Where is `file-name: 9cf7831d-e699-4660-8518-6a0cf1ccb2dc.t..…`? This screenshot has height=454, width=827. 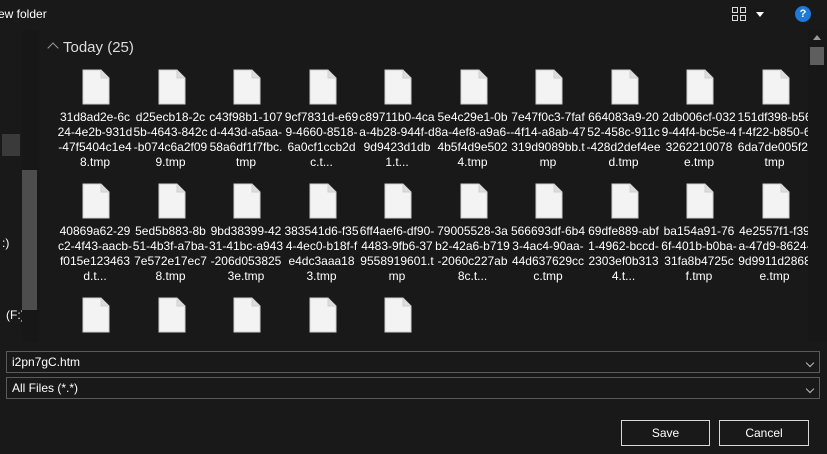 file-name: 9cf7831d-e699-4660-8518-6a0cf1ccb2dc.t..… is located at coordinates (321, 139).